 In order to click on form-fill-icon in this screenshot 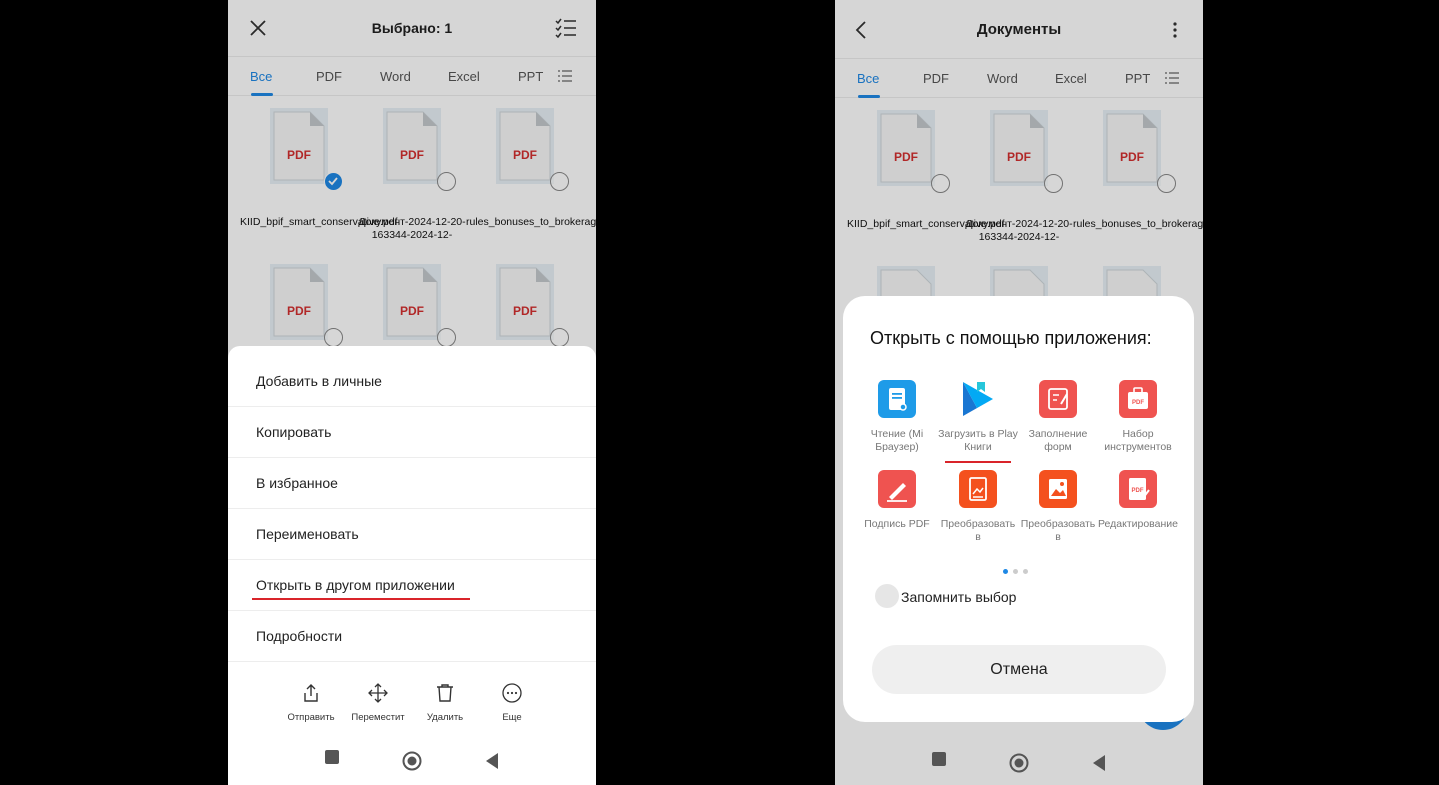, I will do `click(1058, 399)`.